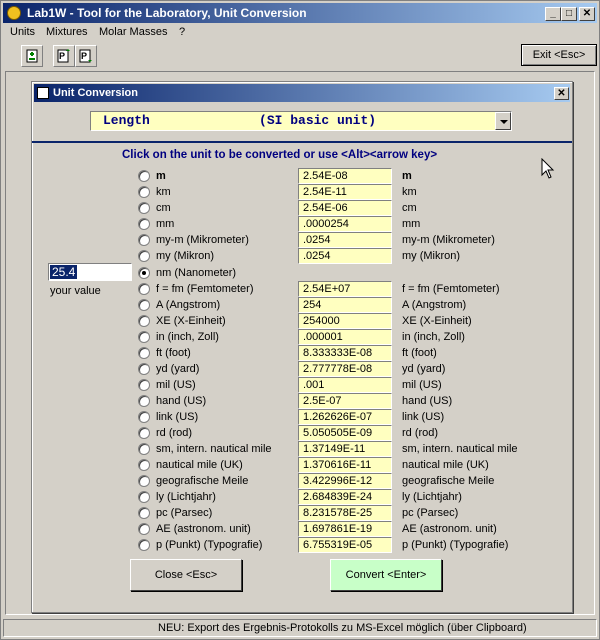 The width and height of the screenshot is (600, 640). What do you see at coordinates (561, 93) in the screenshot?
I see `dialog-close-button: ✕` at bounding box center [561, 93].